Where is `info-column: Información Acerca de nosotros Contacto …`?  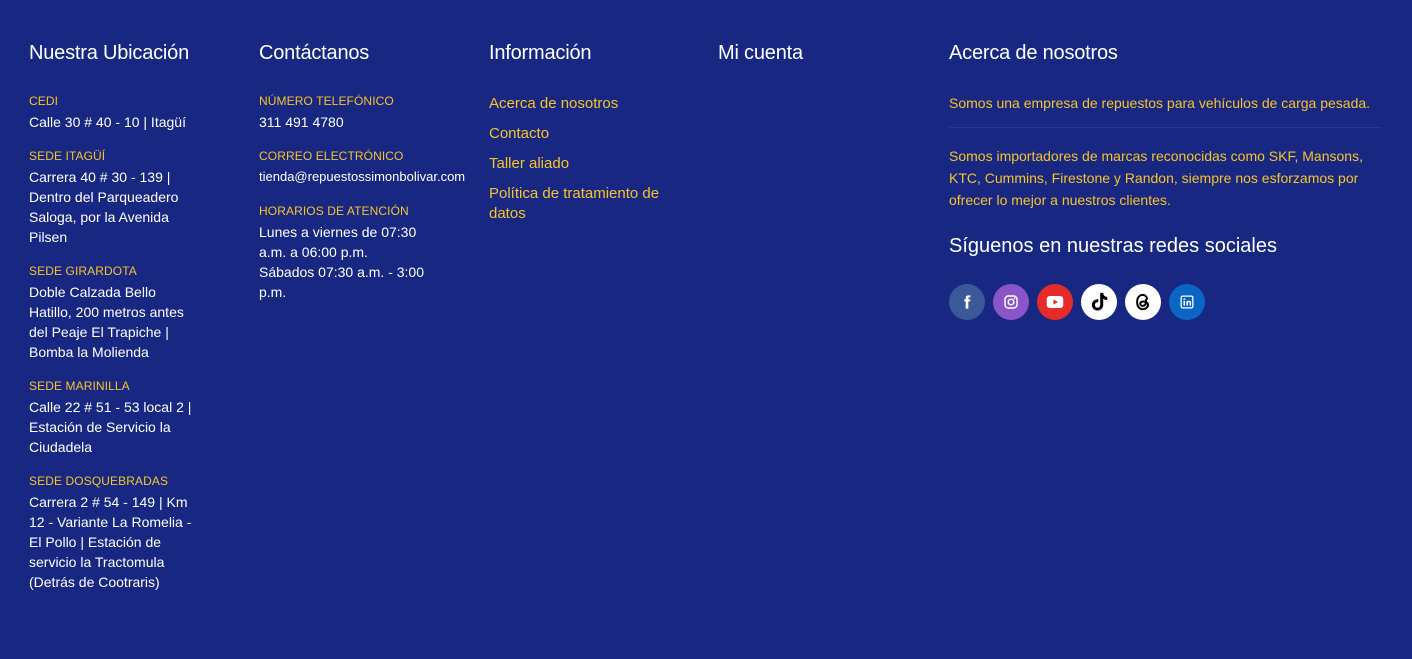 info-column: Información Acerca de nosotros Contacto … is located at coordinates (579, 137).